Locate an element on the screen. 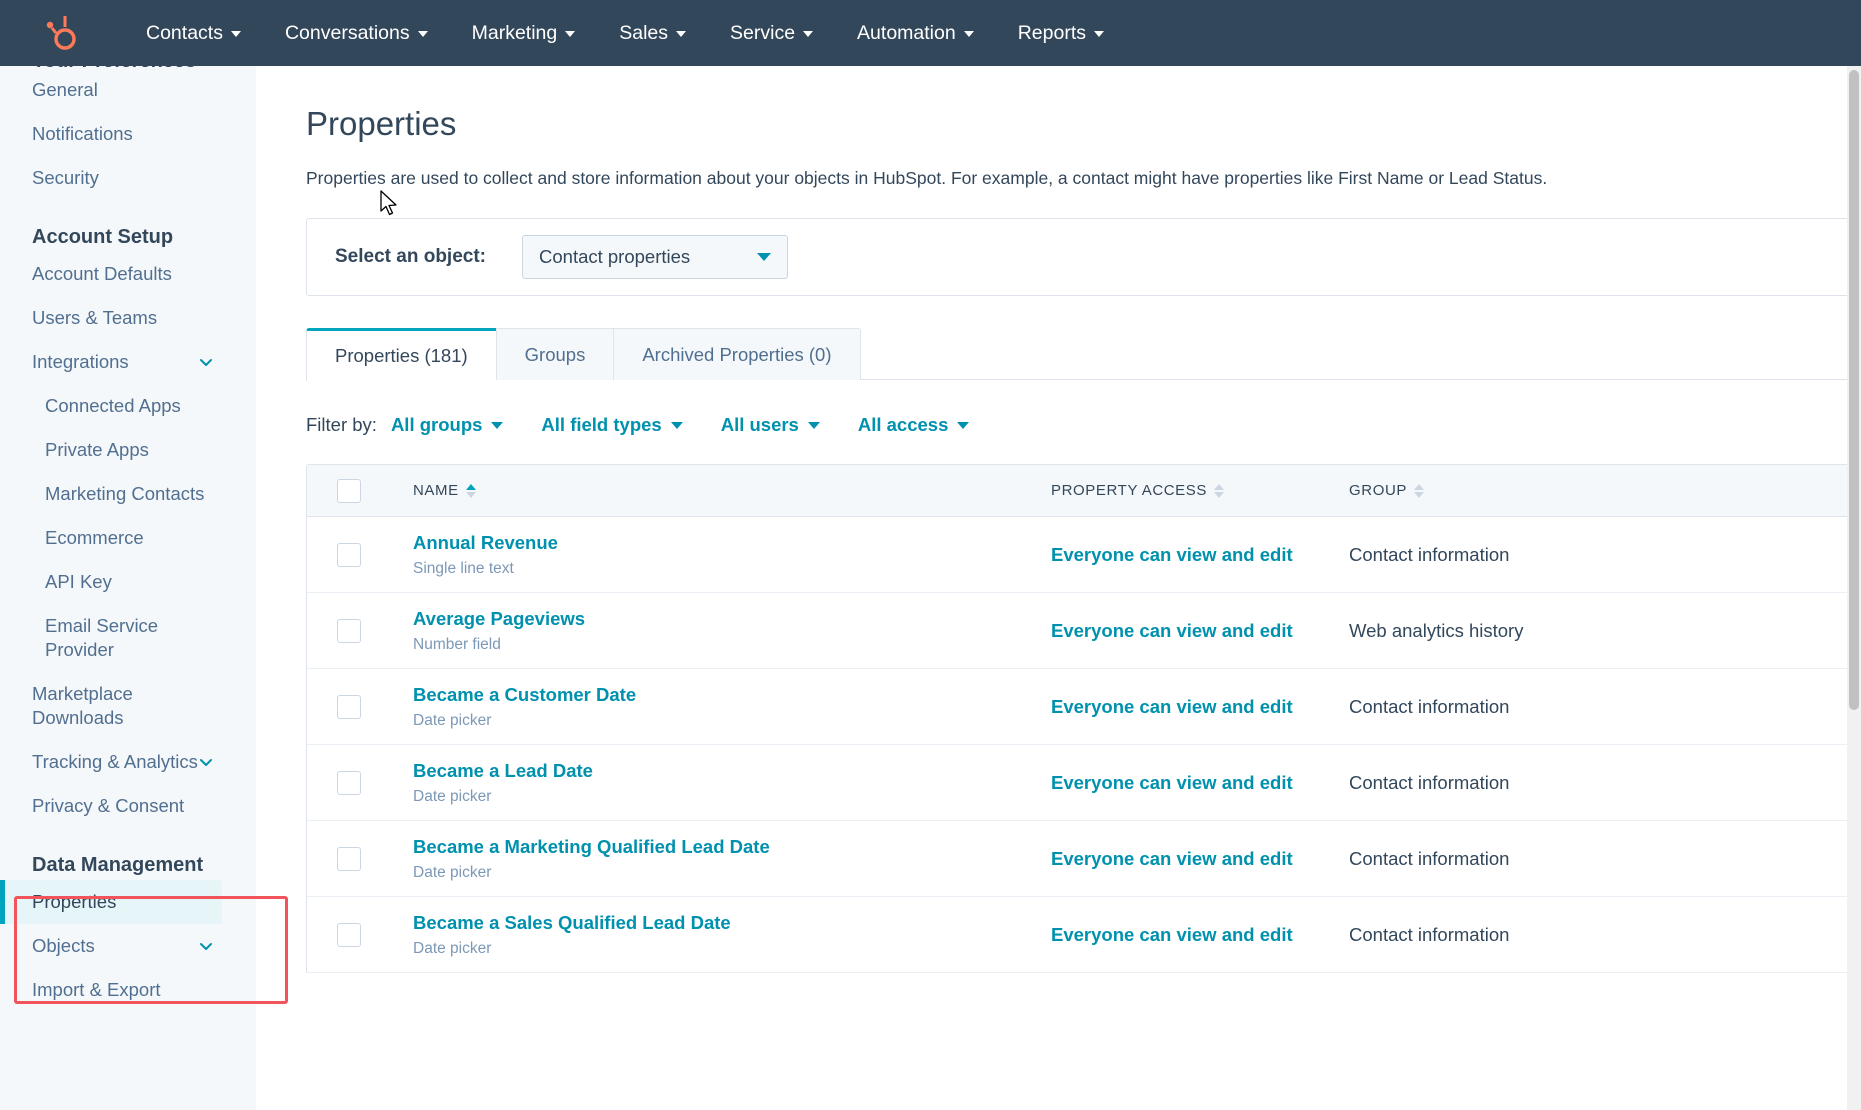 Image resolution: width=1861 pixels, height=1110 pixels. sidebar-item-tracking-and-analytics: Tracking & Analytics is located at coordinates (128, 762).